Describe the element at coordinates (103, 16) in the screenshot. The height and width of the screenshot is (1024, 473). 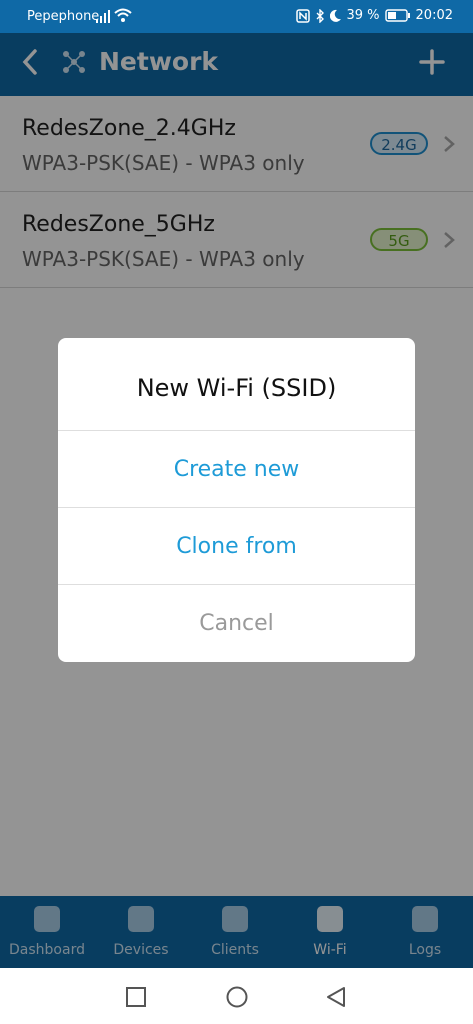
I see `signal-icon` at that location.